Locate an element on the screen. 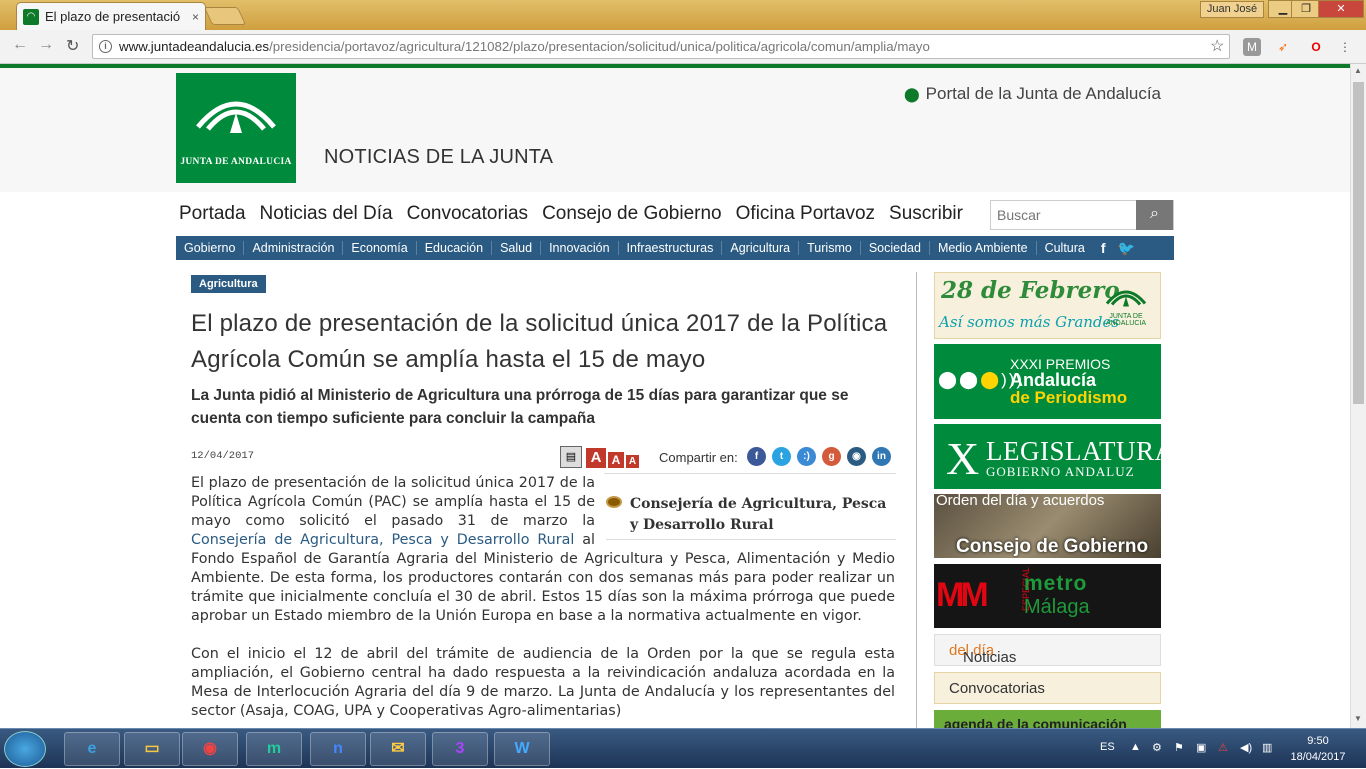  extension-icon: M is located at coordinates (1252, 47).